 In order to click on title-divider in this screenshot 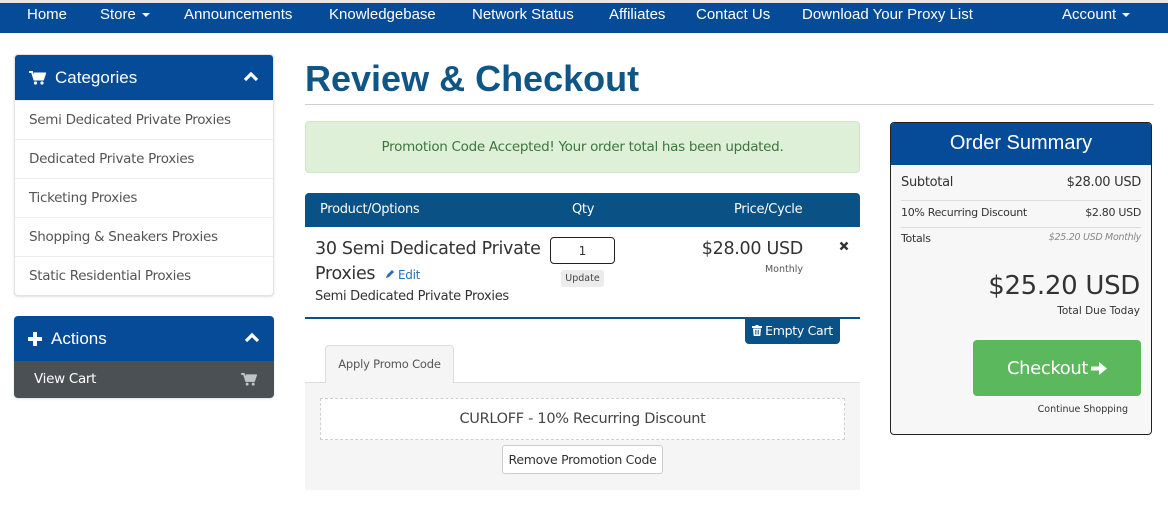, I will do `click(729, 104)`.